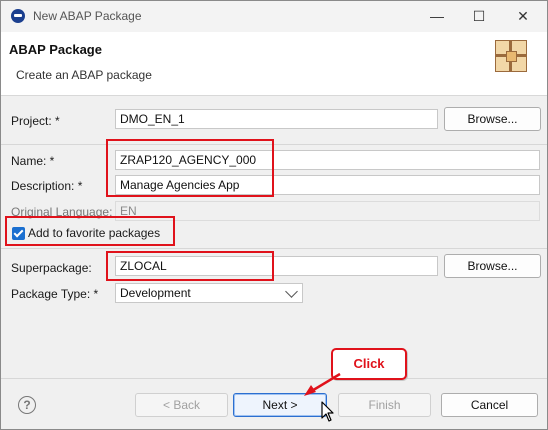  Describe the element at coordinates (55, 294) in the screenshot. I see `package-type-label: Package Type: *` at that location.